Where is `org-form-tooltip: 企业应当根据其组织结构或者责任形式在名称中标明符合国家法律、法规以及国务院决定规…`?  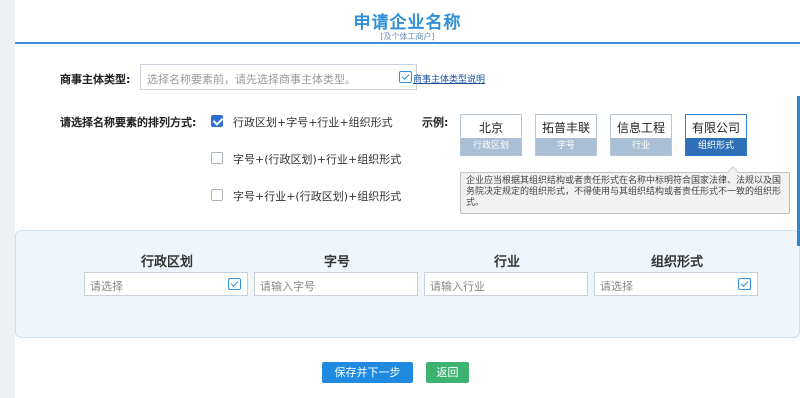 org-form-tooltip: 企业应当根据其组织结构或者责任形式在名称中标明符合国家法律、法规以及国务院决定规… is located at coordinates (625, 190).